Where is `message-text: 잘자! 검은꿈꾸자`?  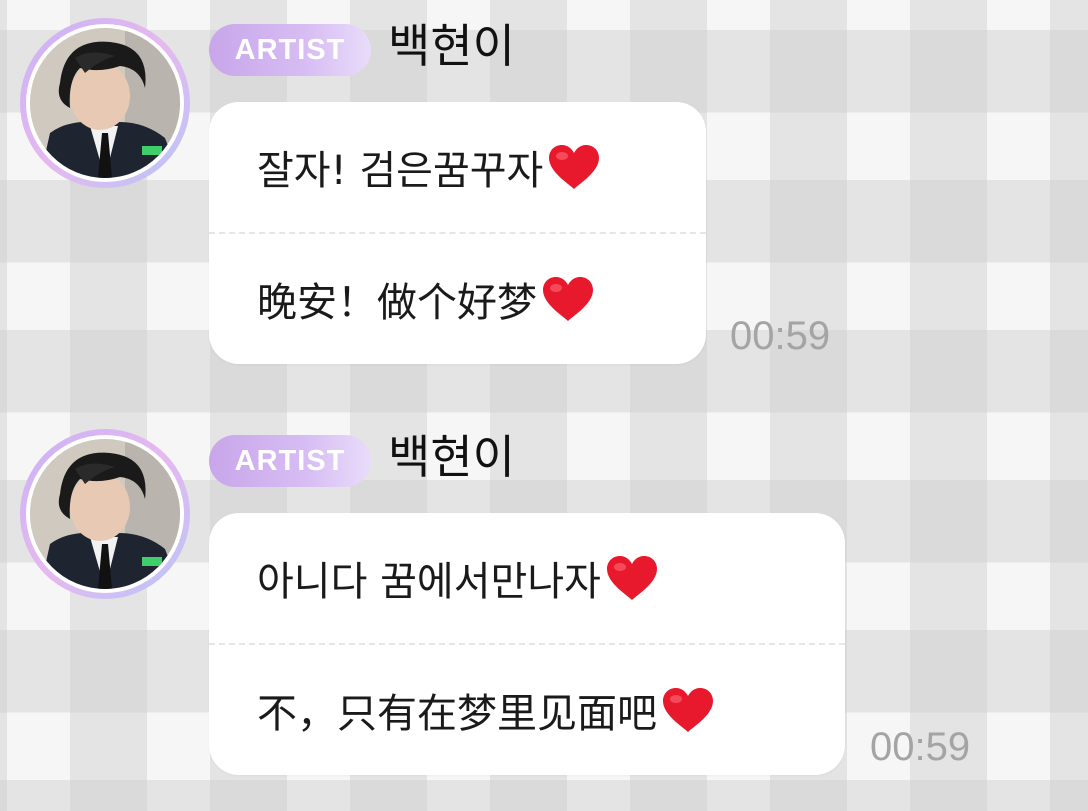
message-text: 잘자! 검은꿈꾸자 is located at coordinates (400, 171).